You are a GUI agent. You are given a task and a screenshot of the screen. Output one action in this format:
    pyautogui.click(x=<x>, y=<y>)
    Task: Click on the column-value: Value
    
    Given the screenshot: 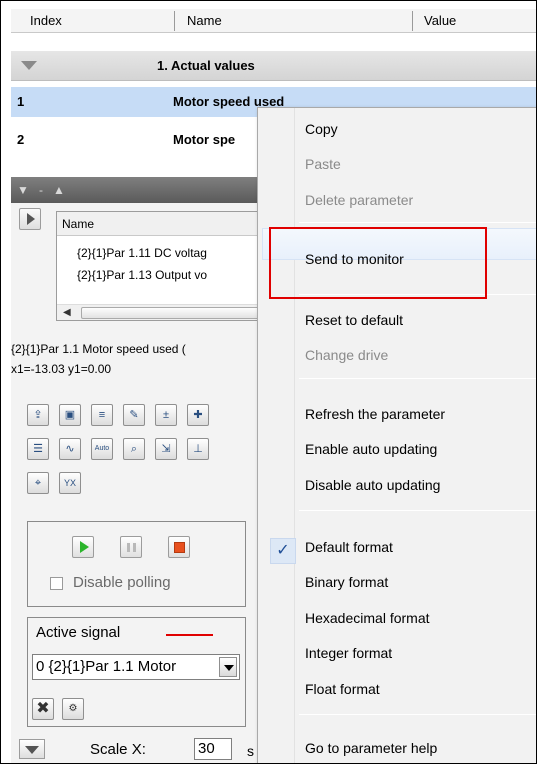 What is the action you would take?
    pyautogui.click(x=440, y=21)
    